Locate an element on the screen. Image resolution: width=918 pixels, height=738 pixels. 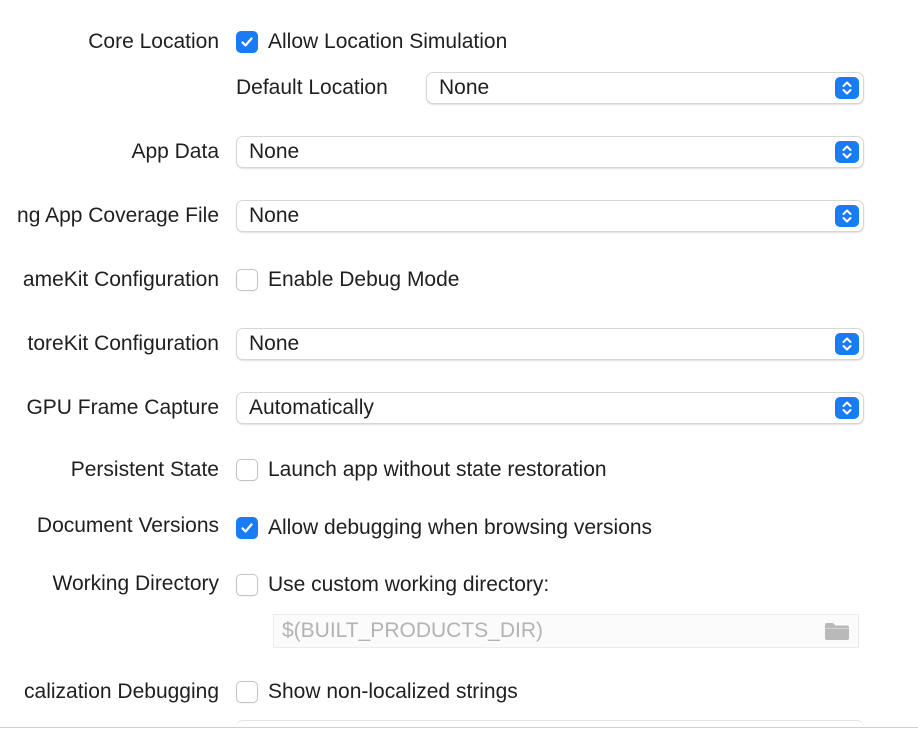
app-data-value: None is located at coordinates (274, 151).